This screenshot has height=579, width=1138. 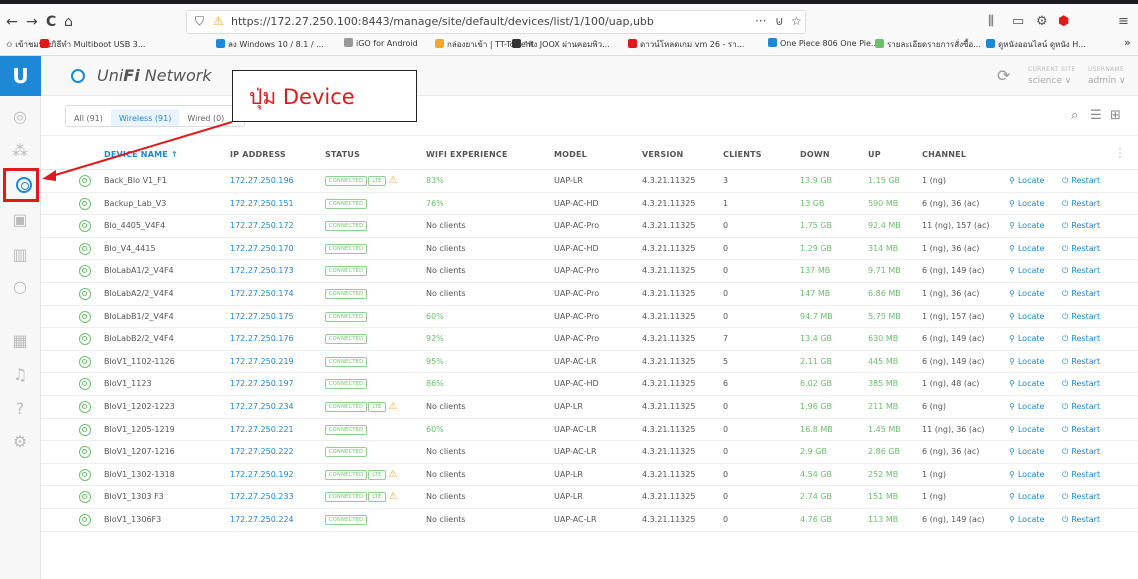 What do you see at coordinates (1003, 75) in the screenshot?
I see `refresh-icon: ⟳` at bounding box center [1003, 75].